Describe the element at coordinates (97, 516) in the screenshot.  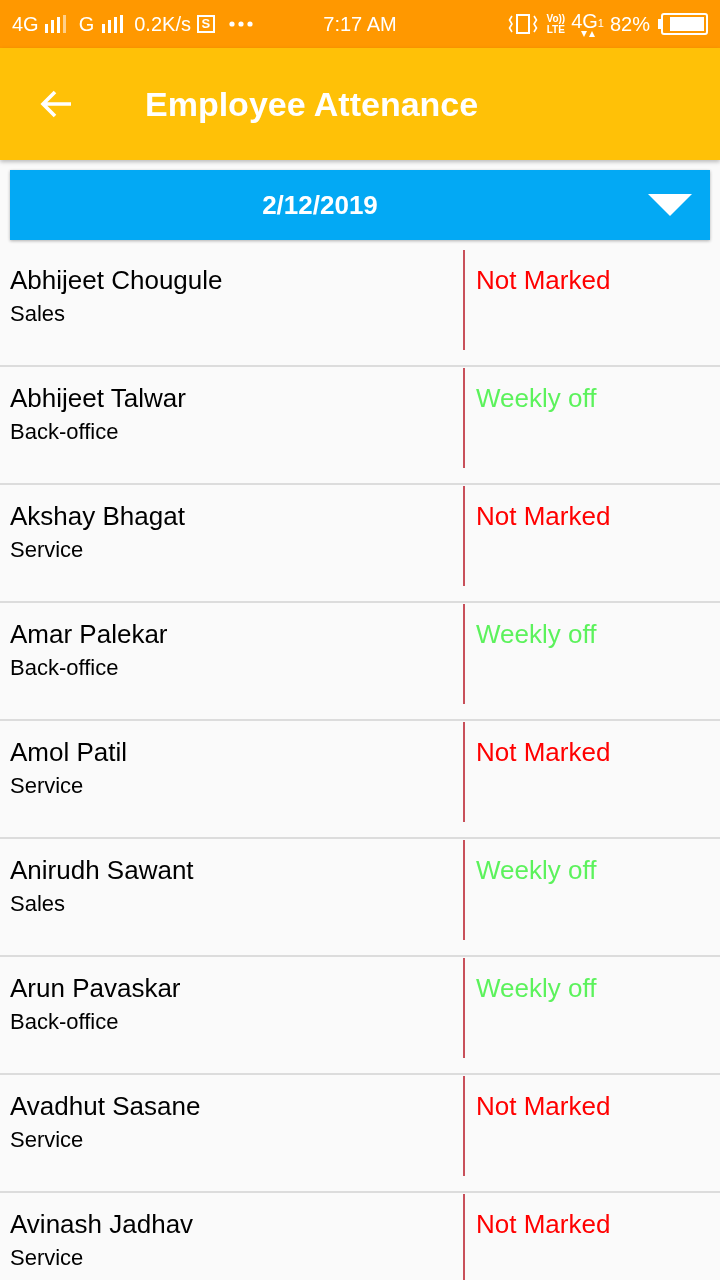
I see `employee-name: Akshay Bhagat` at that location.